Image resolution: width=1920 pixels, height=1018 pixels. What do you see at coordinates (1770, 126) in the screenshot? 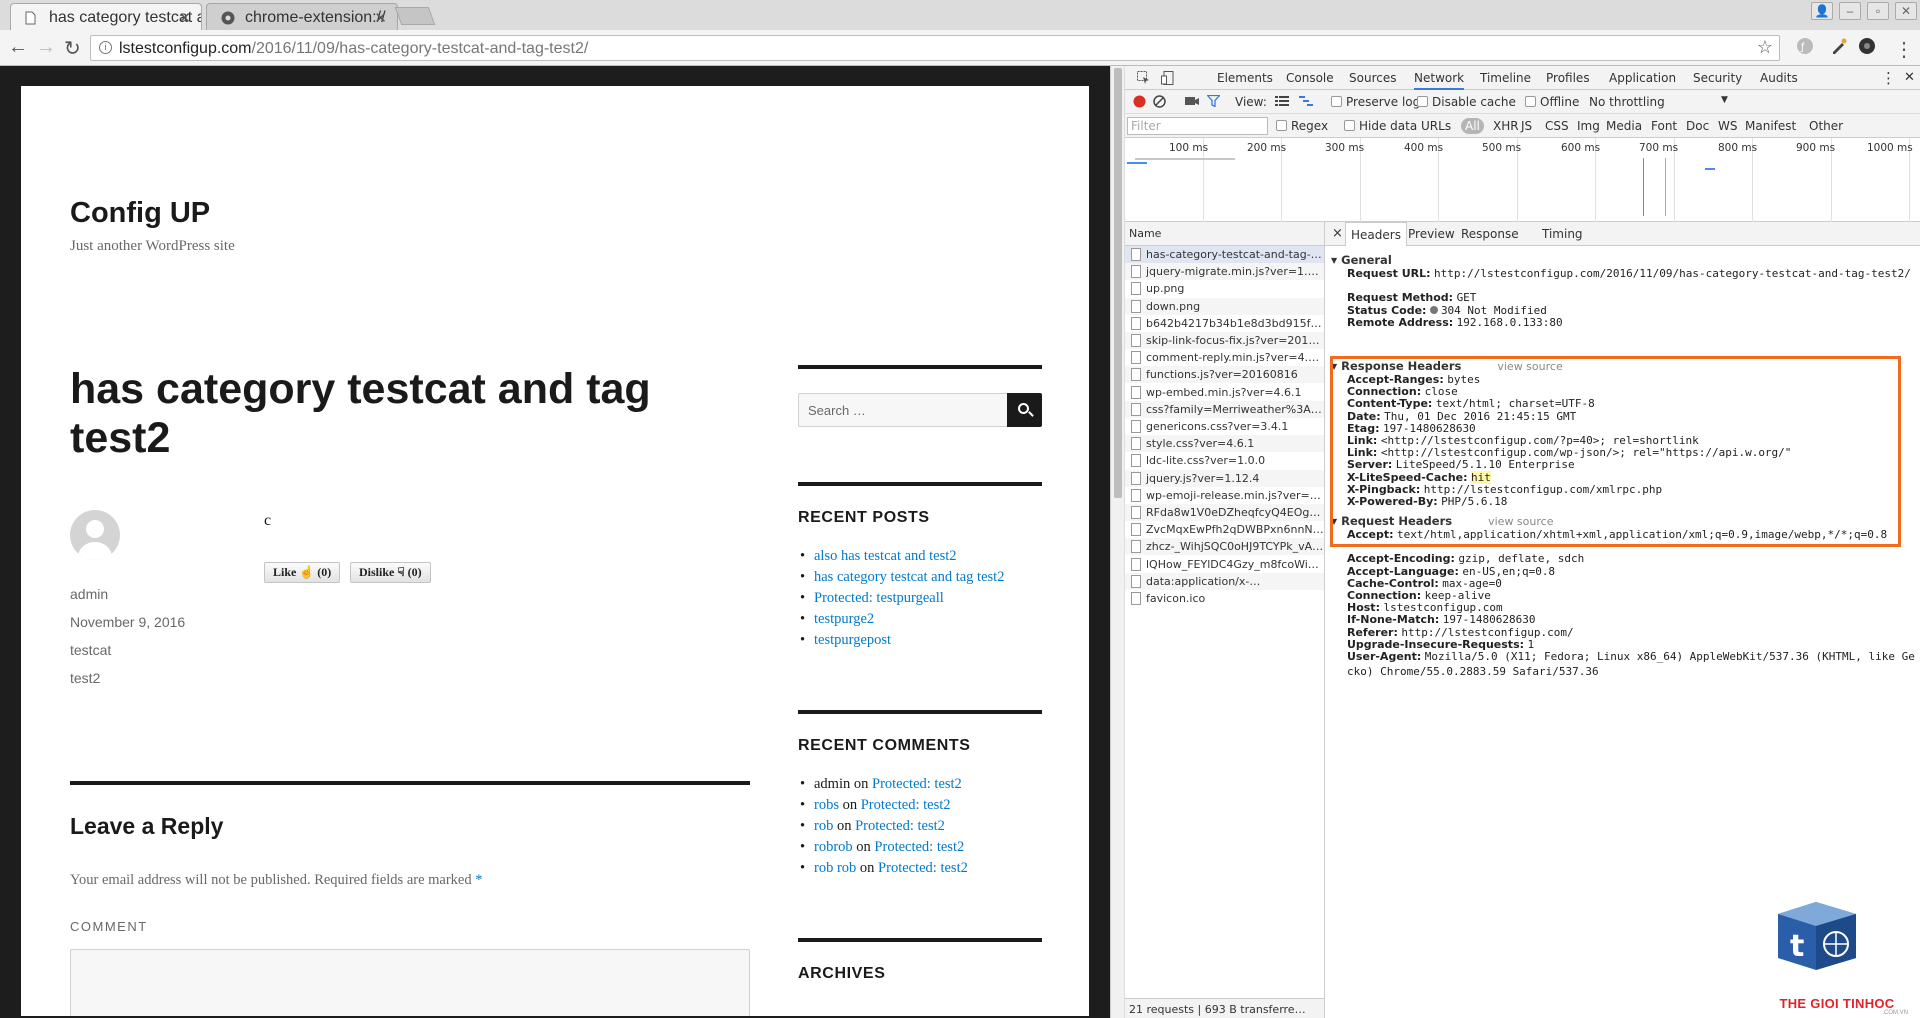
I see `filter-type-manifest: Manifest` at bounding box center [1770, 126].